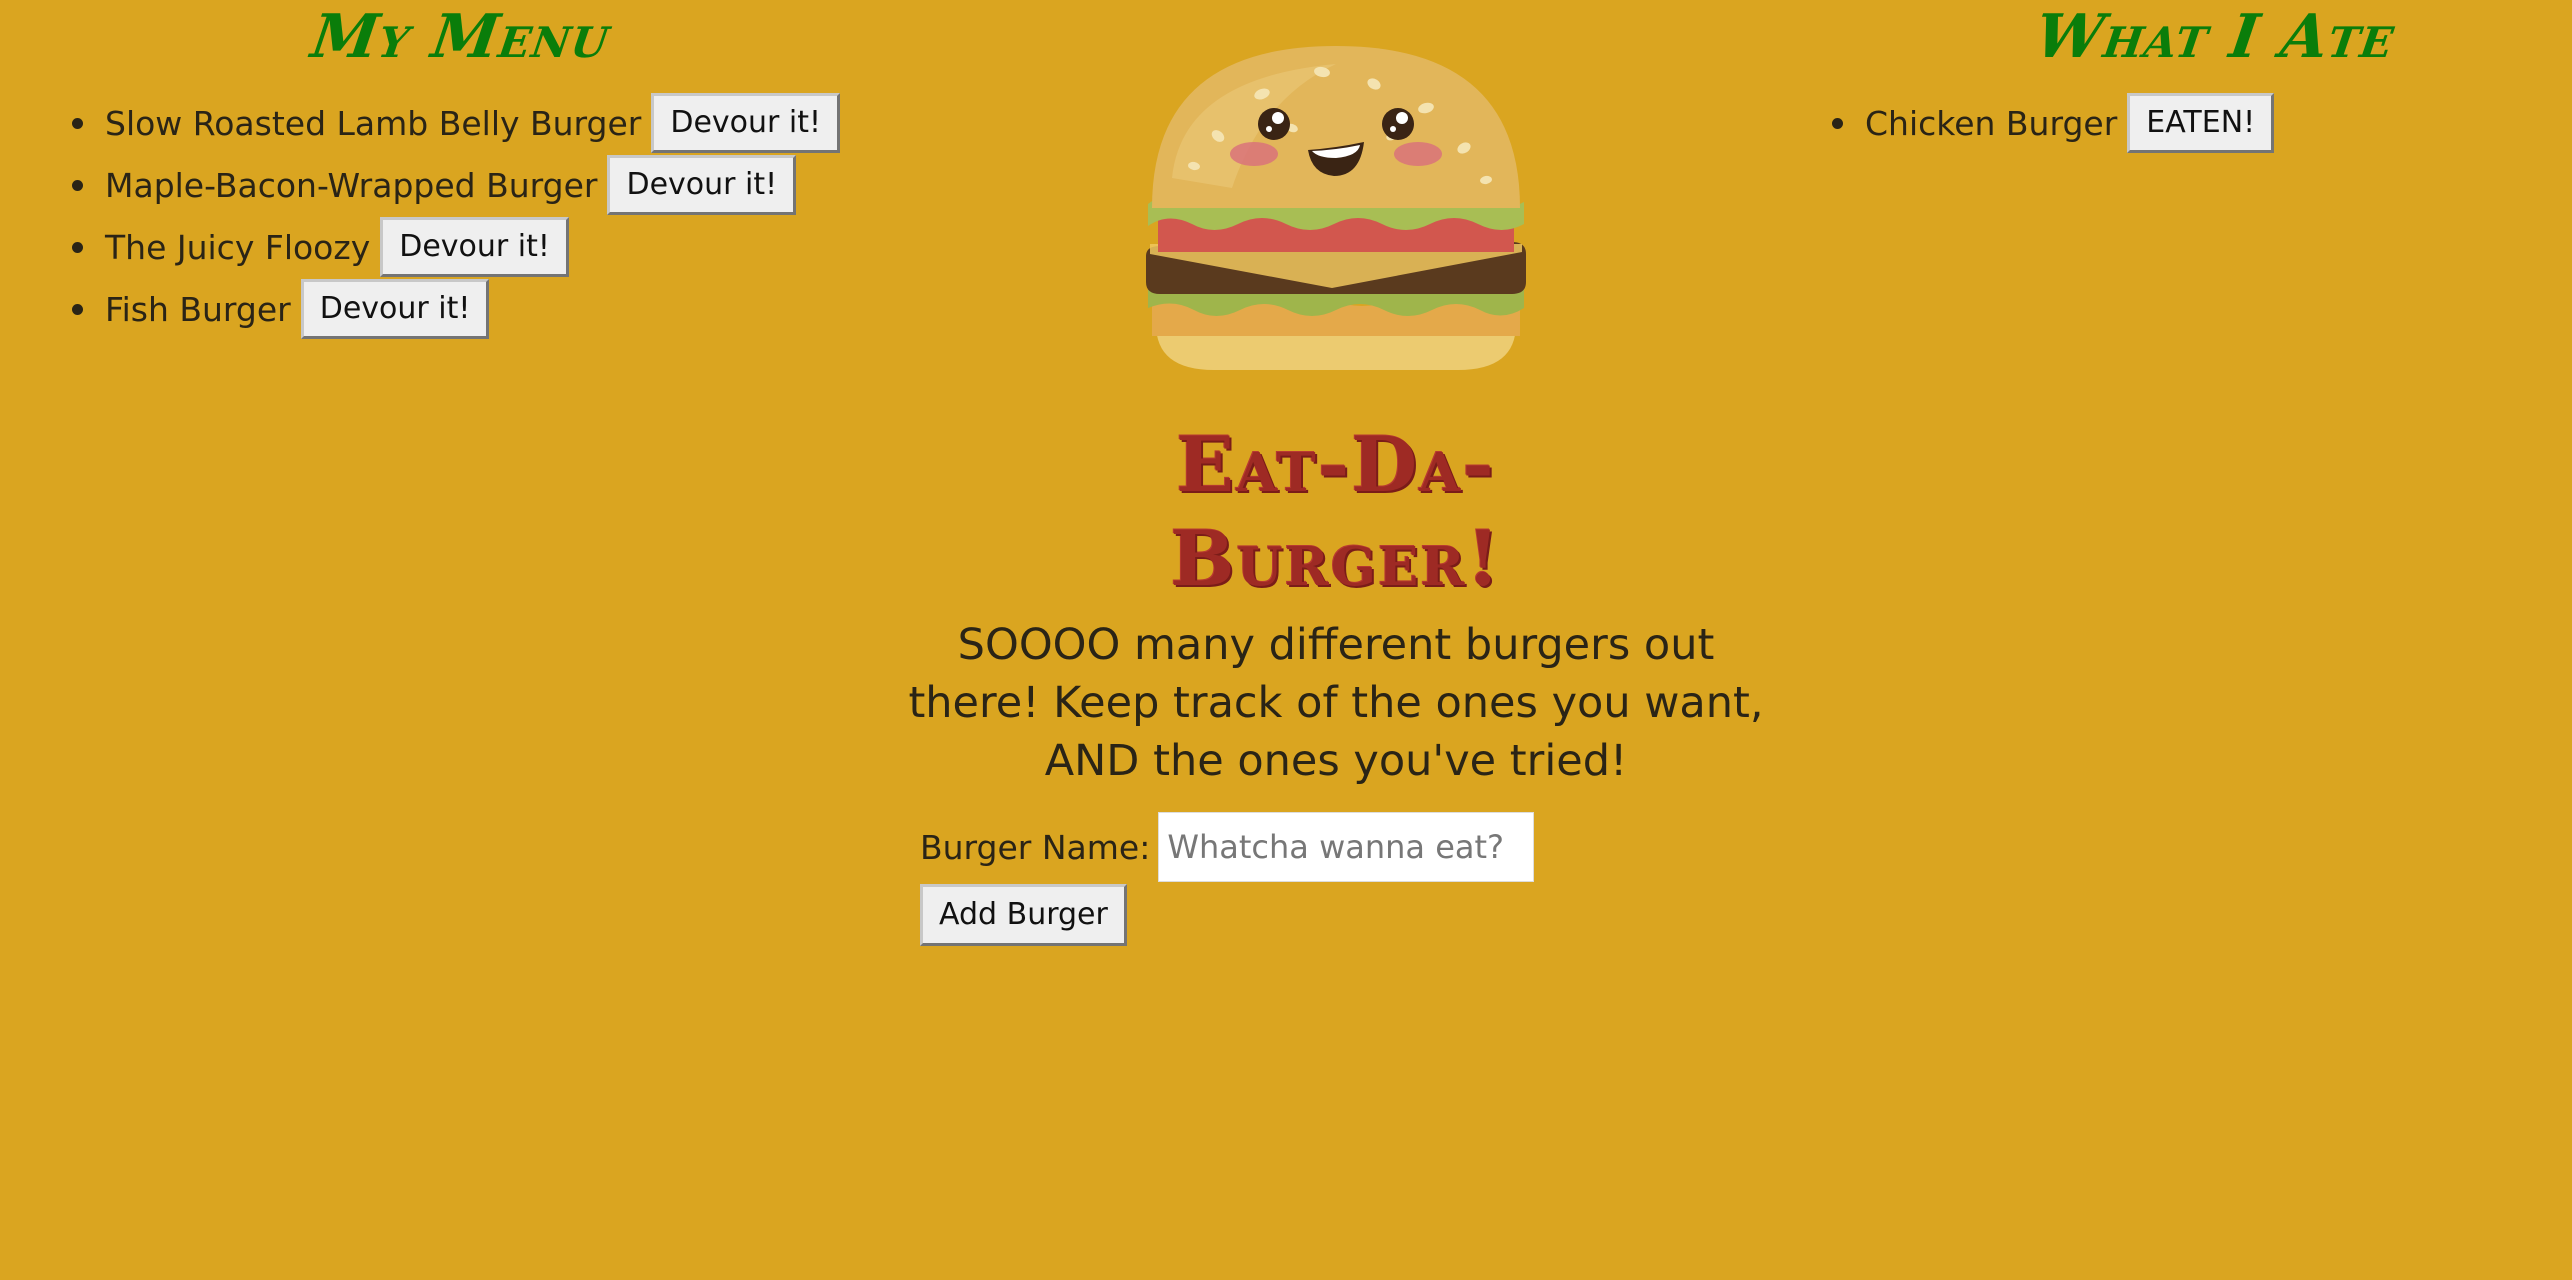 This screenshot has height=1280, width=2572. I want to click on list-item: Fish Burger Devour it!, so click(456, 309).